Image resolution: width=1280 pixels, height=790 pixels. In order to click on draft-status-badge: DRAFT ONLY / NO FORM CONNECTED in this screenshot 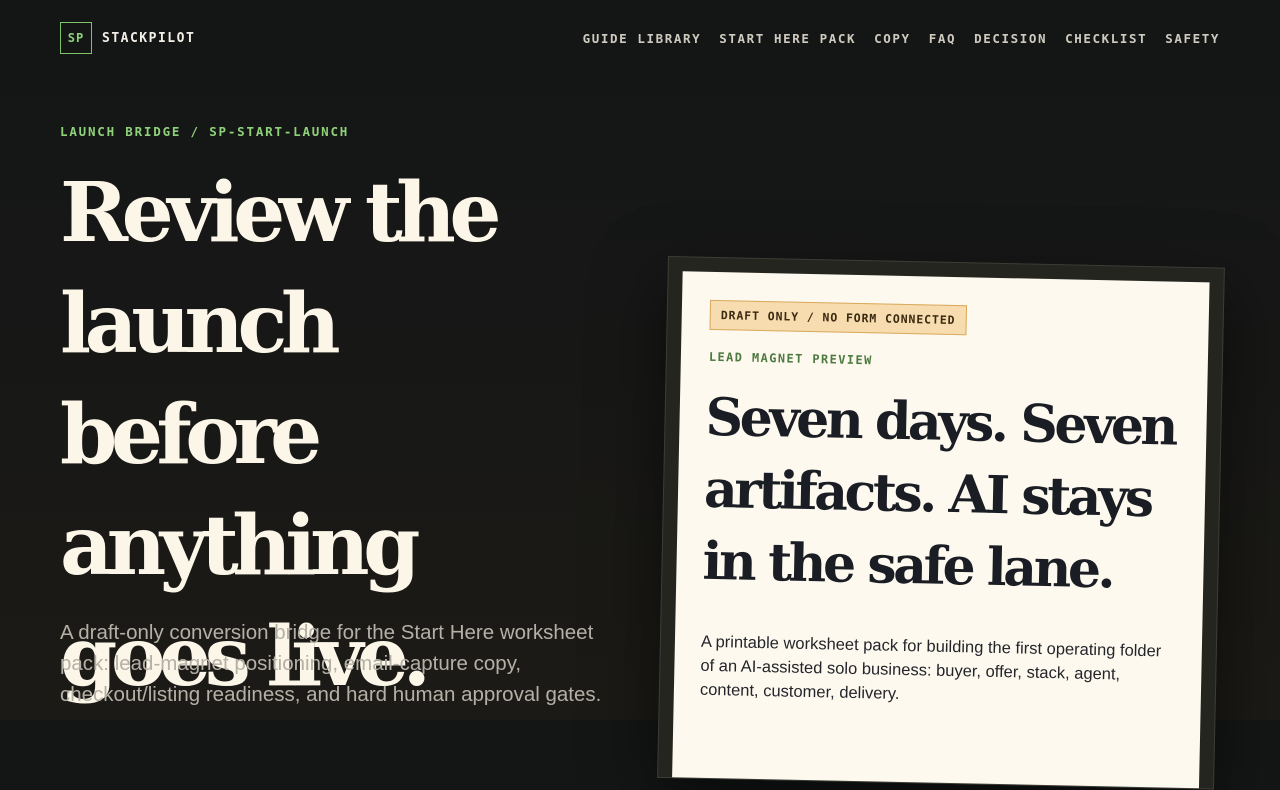, I will do `click(838, 317)`.